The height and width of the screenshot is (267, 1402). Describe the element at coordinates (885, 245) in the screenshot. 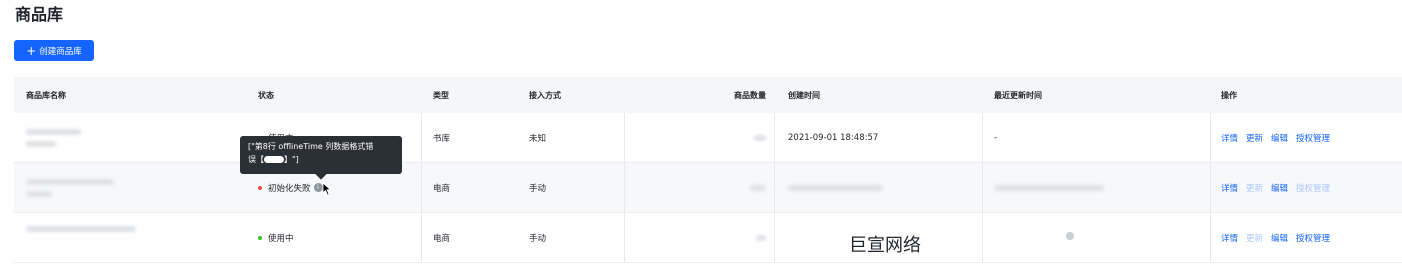

I see `watermark-text: 巨宣网络` at that location.